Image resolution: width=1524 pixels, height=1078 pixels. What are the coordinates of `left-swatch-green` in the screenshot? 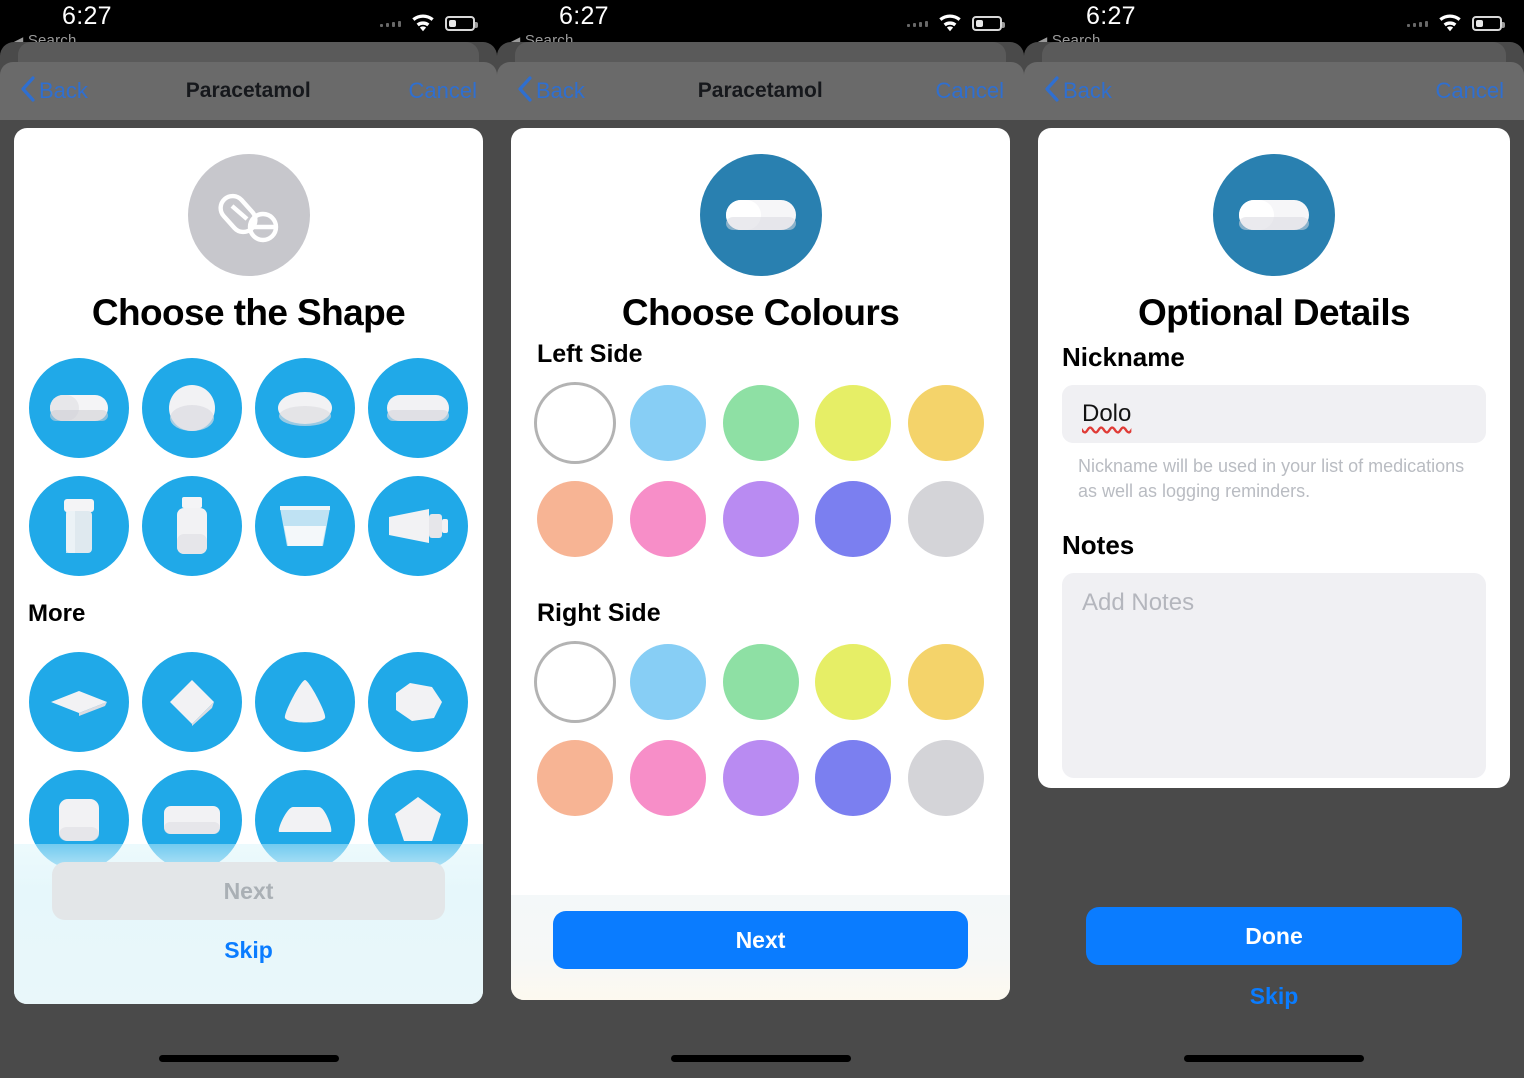 It's located at (760, 423).